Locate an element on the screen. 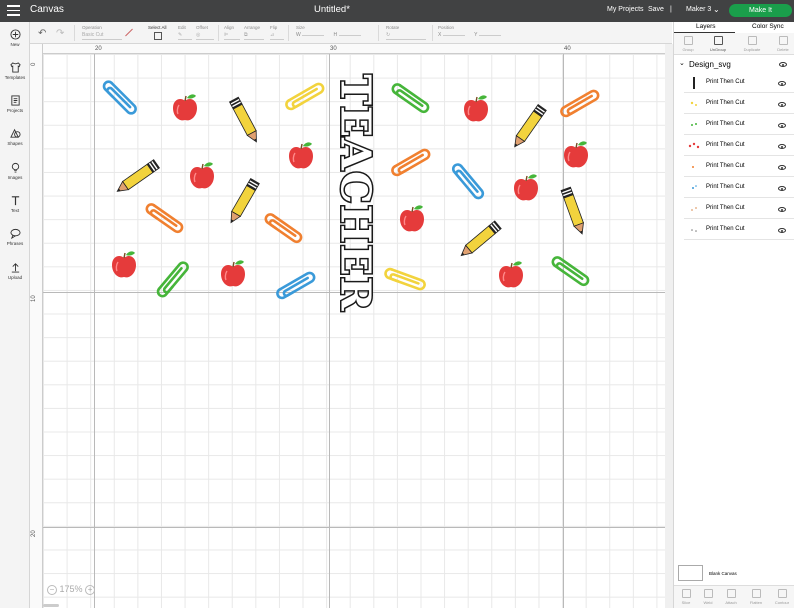 The width and height of the screenshot is (794, 608). flip-icon: ⊿ is located at coordinates (277, 36).